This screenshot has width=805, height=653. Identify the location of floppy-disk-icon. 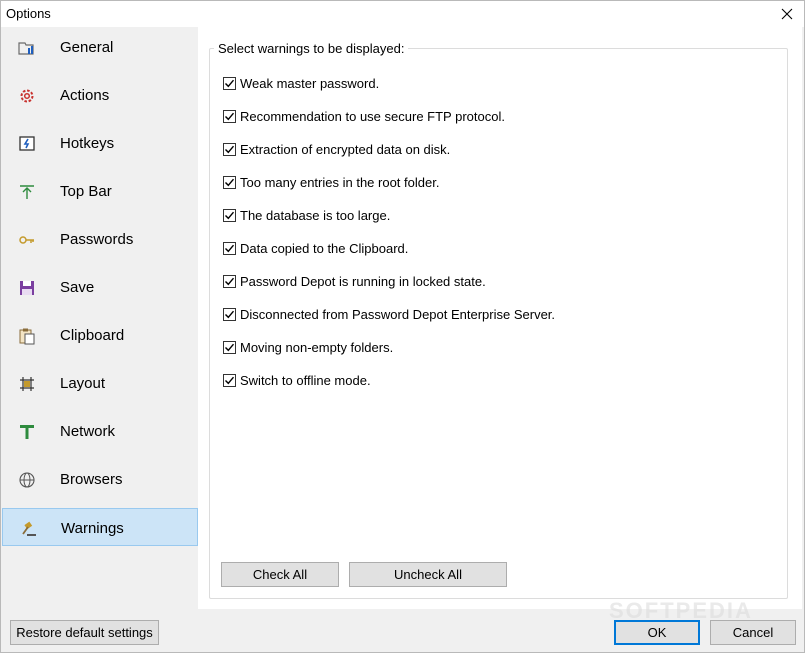
(27, 288).